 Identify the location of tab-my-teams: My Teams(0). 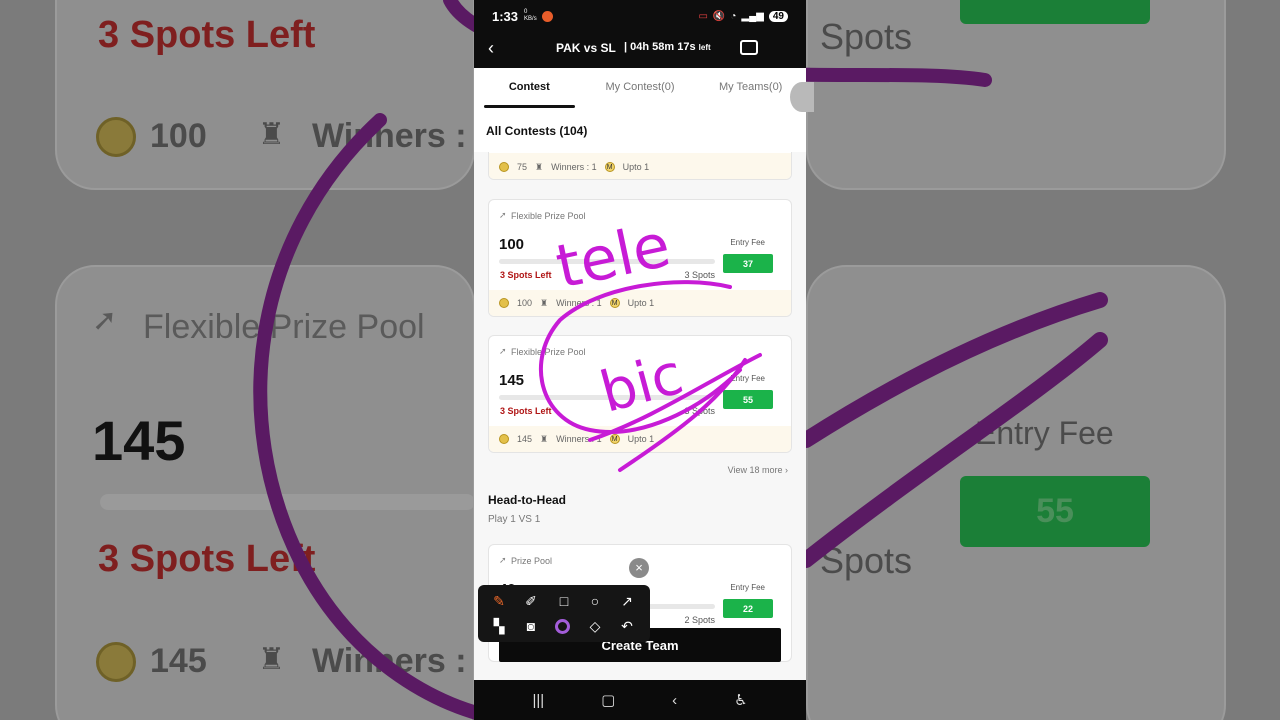
(750, 89).